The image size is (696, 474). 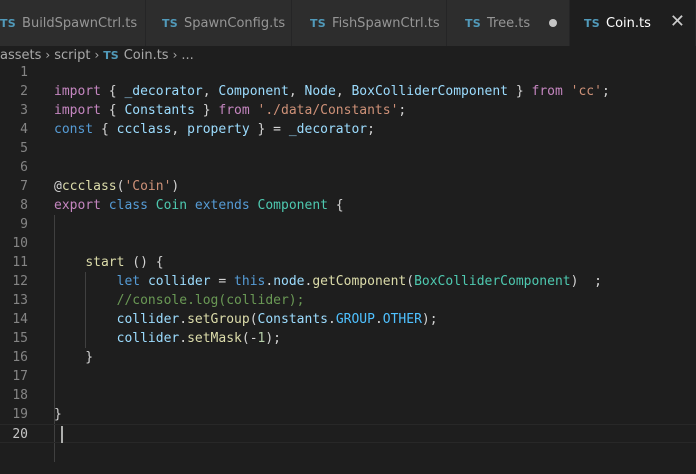 What do you see at coordinates (348, 148) in the screenshot?
I see `code-line: 5` at bounding box center [348, 148].